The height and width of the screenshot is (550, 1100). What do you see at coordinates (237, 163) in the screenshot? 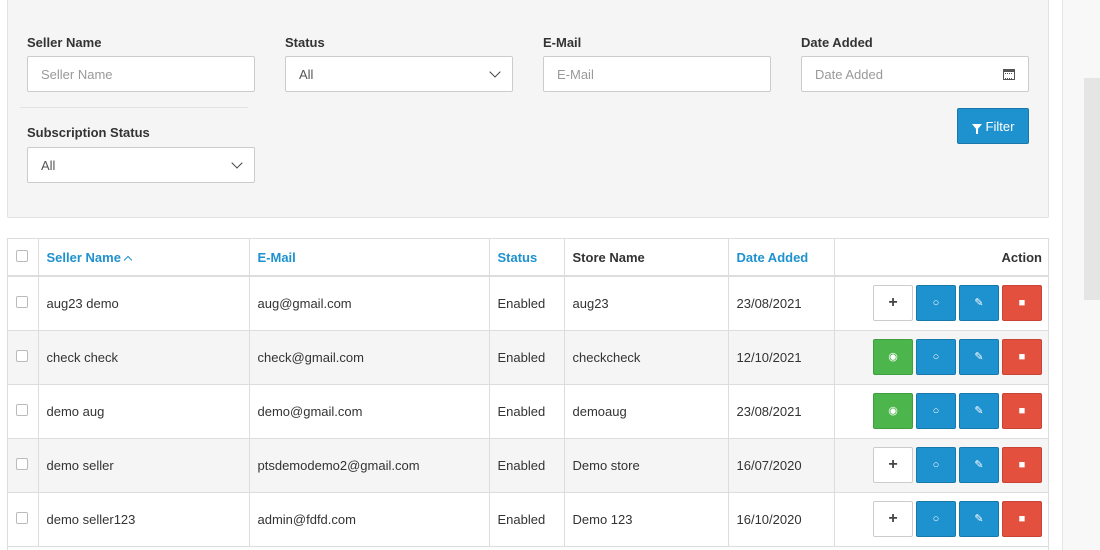
I see `chevron-down-icon` at bounding box center [237, 163].